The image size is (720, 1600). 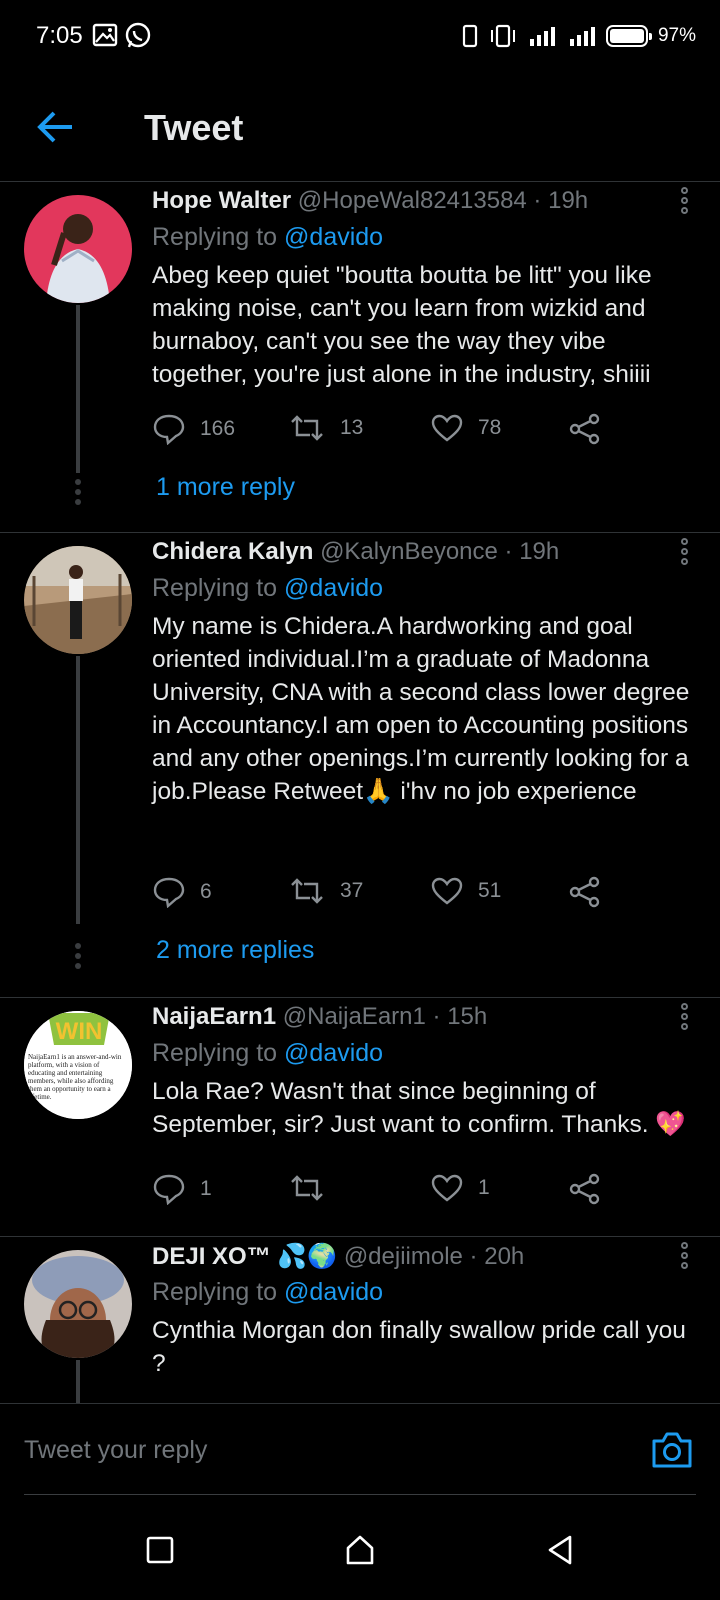 What do you see at coordinates (160, 1550) in the screenshot?
I see `recent-apps-button` at bounding box center [160, 1550].